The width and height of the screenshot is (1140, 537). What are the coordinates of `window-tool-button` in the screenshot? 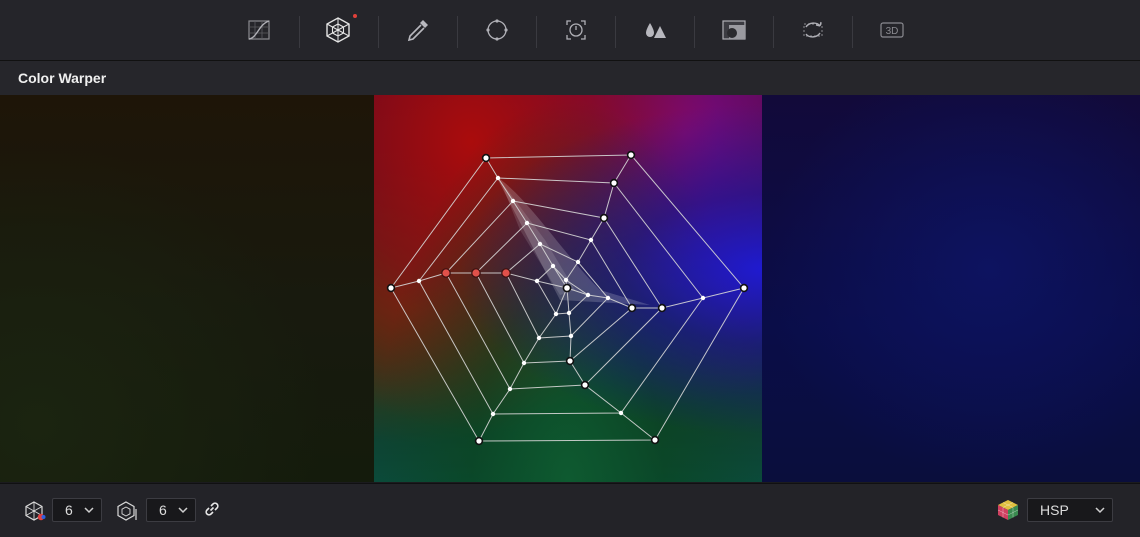 It's located at (497, 30).